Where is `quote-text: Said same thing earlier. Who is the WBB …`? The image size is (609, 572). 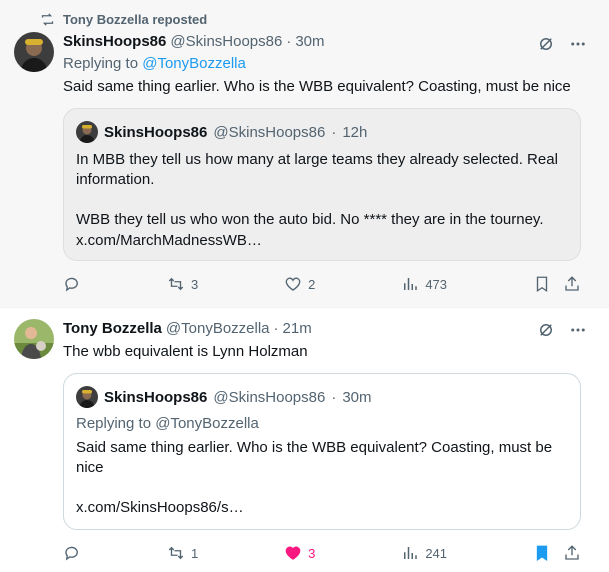
quote-text: Said same thing earlier. Who is the WBB … is located at coordinates (314, 457).